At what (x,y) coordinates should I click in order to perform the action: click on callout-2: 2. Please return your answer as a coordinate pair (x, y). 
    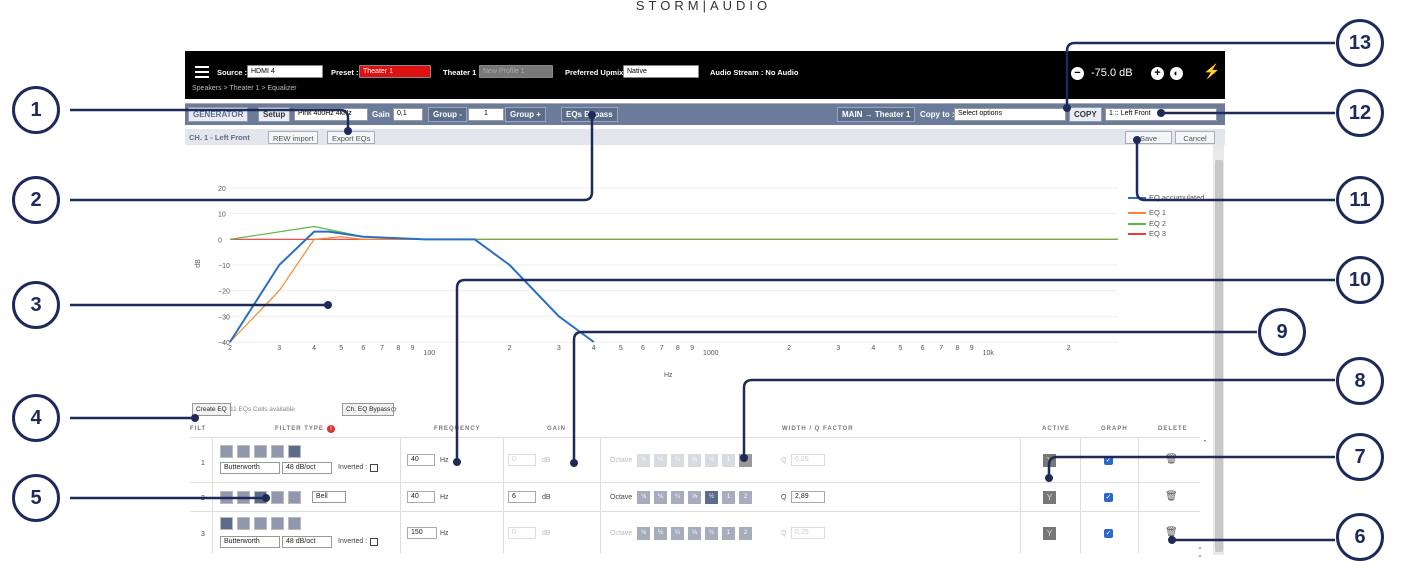
    Looking at the image, I should click on (36, 200).